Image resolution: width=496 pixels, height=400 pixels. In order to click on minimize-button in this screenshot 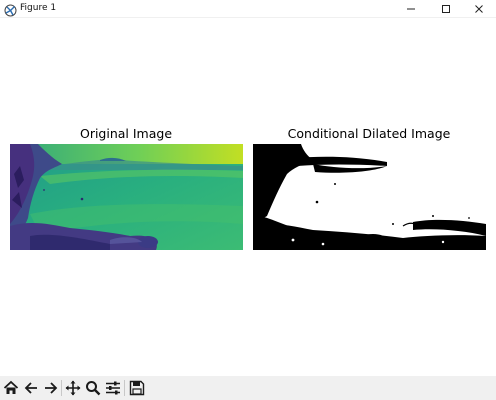, I will do `click(411, 8)`.